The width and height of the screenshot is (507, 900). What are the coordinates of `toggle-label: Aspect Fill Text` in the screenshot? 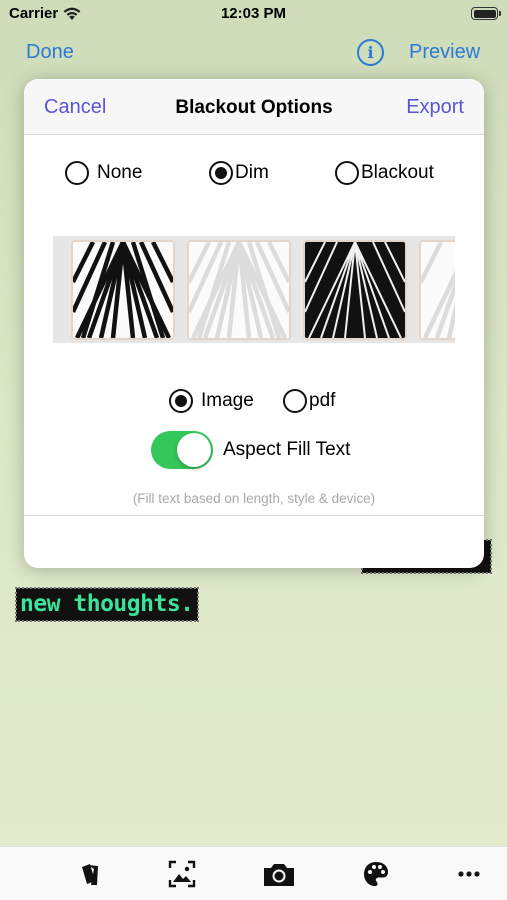 It's located at (287, 449).